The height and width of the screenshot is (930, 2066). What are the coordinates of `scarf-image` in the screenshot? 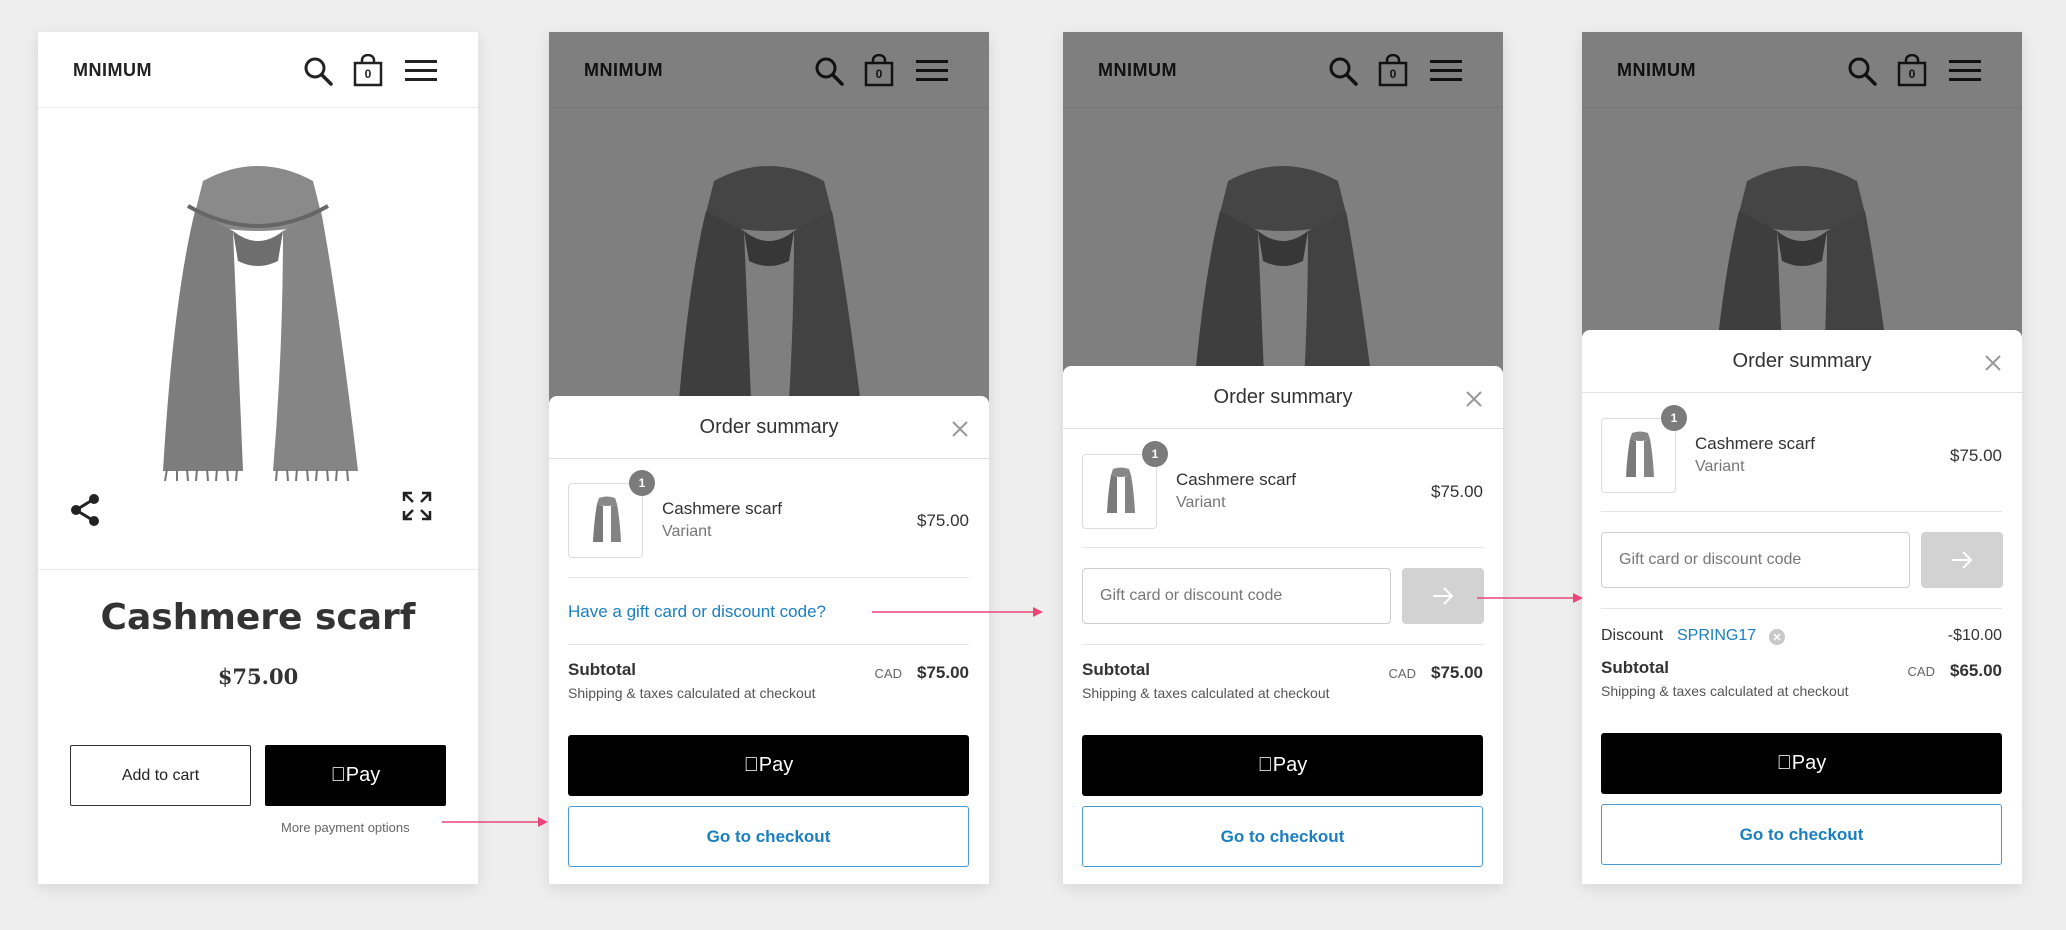 It's located at (258, 316).